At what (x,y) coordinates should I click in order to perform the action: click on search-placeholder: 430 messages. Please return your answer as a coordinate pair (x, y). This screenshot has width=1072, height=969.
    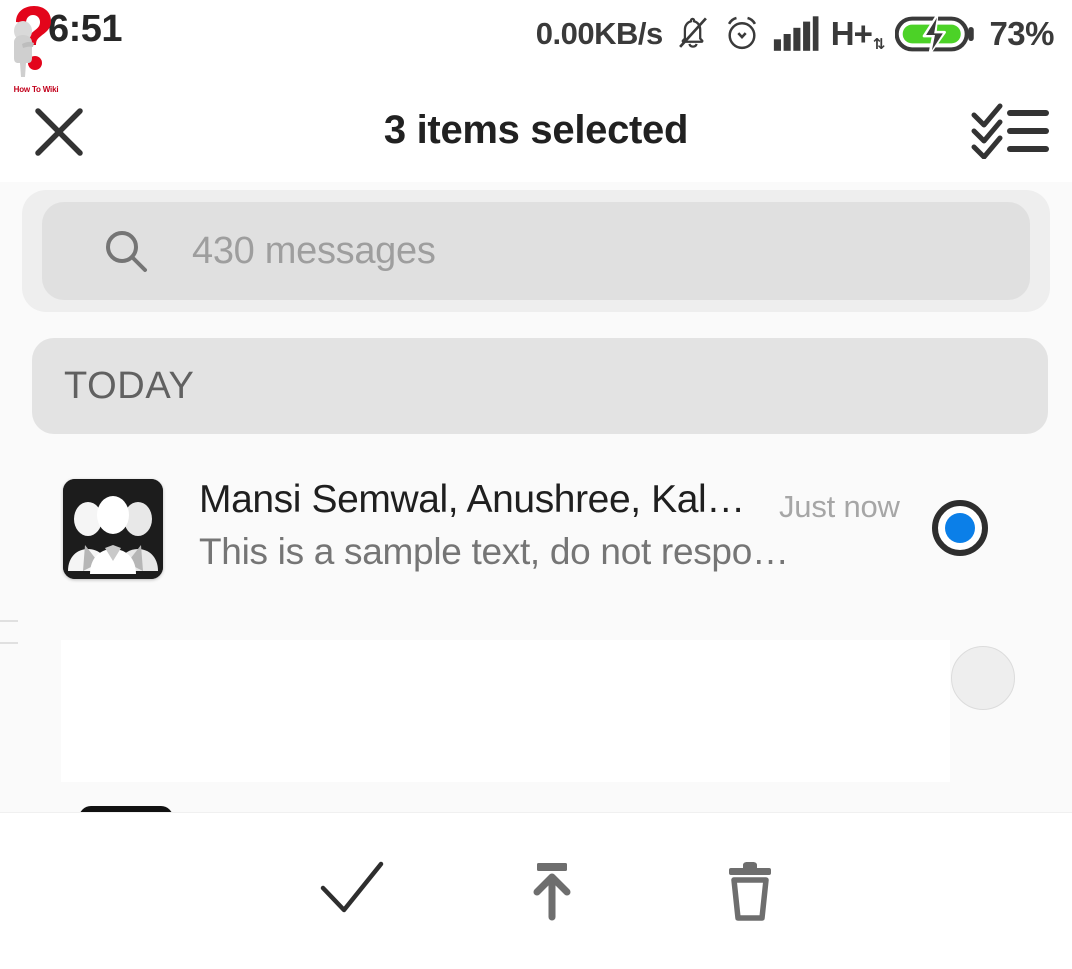
    Looking at the image, I should click on (314, 250).